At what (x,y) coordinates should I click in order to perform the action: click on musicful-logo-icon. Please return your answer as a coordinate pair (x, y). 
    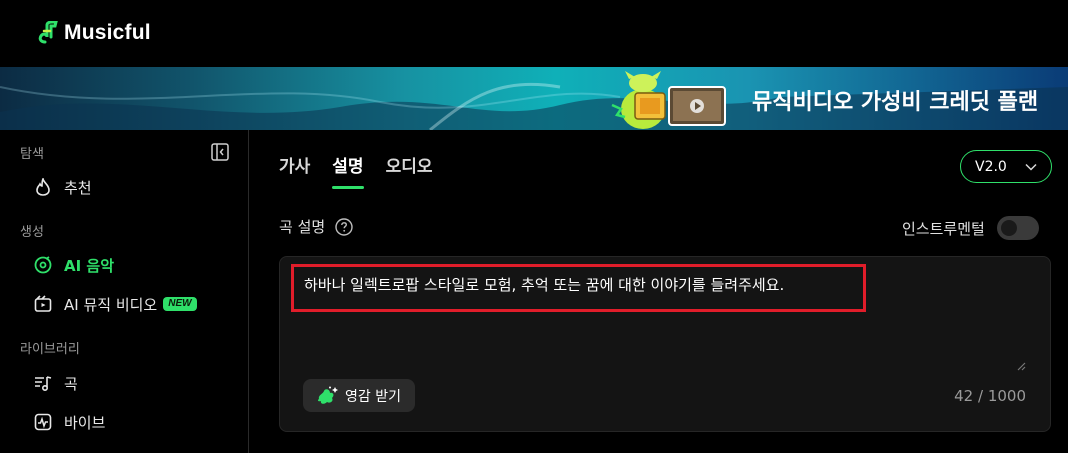
    Looking at the image, I should click on (48, 32).